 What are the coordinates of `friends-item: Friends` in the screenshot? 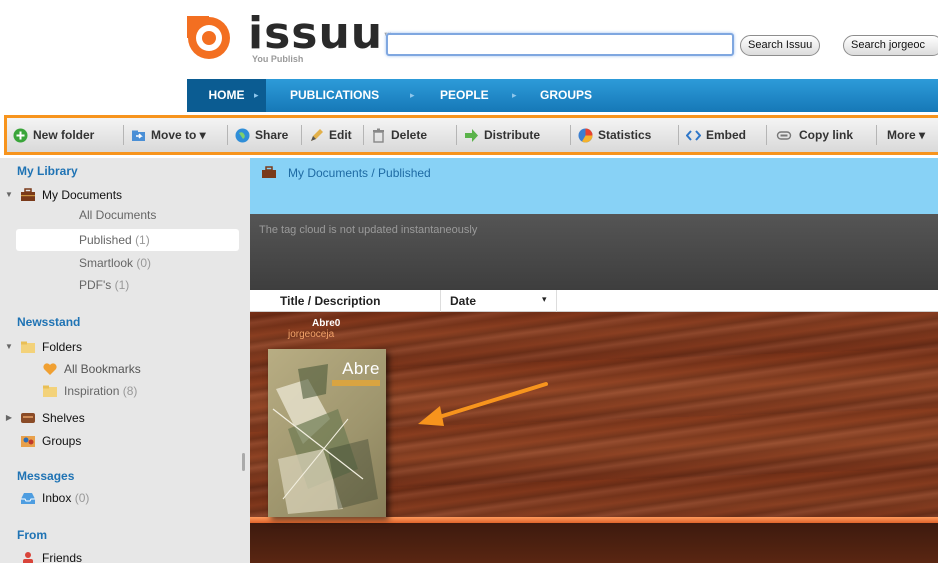 It's located at (48, 555).